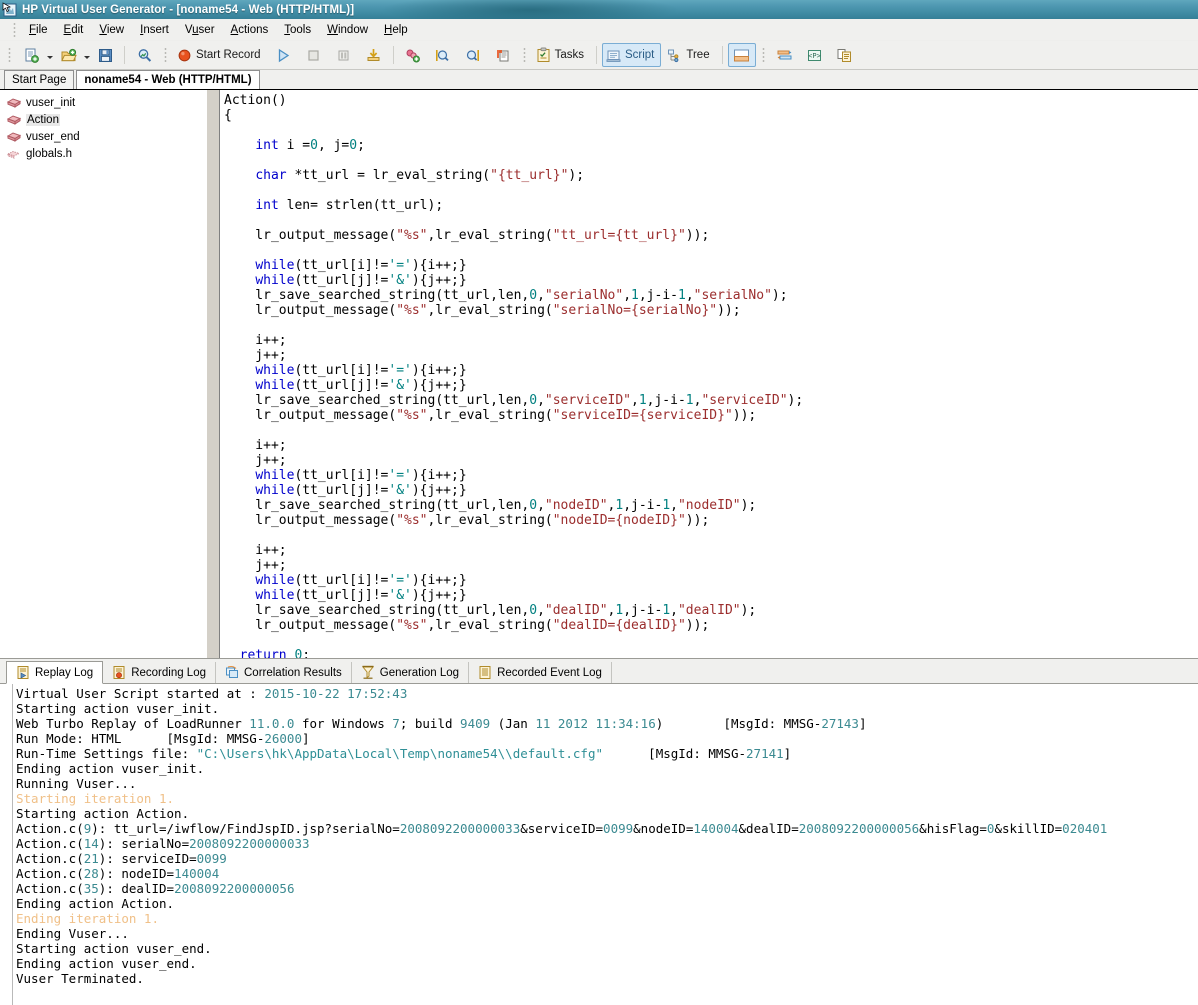 Image resolution: width=1198 pixels, height=1005 pixels. Describe the element at coordinates (333, 145) in the screenshot. I see `code-token: , j=` at that location.